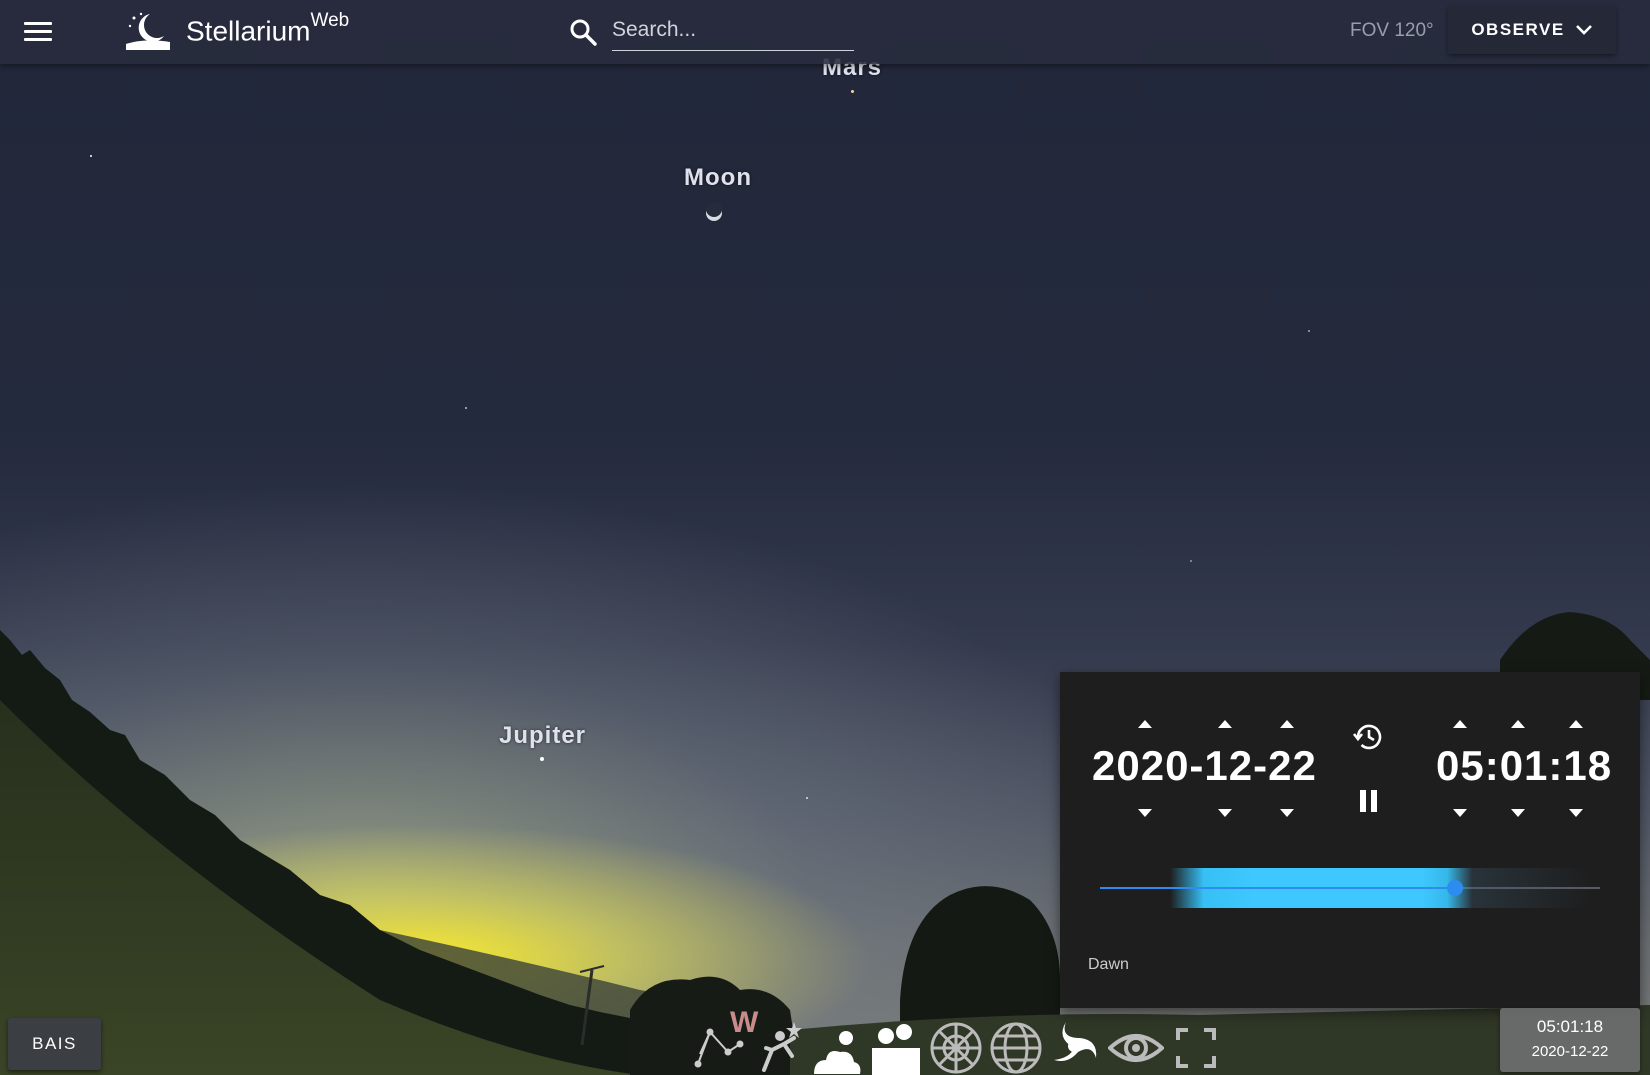 The width and height of the screenshot is (1650, 1075). I want to click on pause-icon, so click(1363, 801).